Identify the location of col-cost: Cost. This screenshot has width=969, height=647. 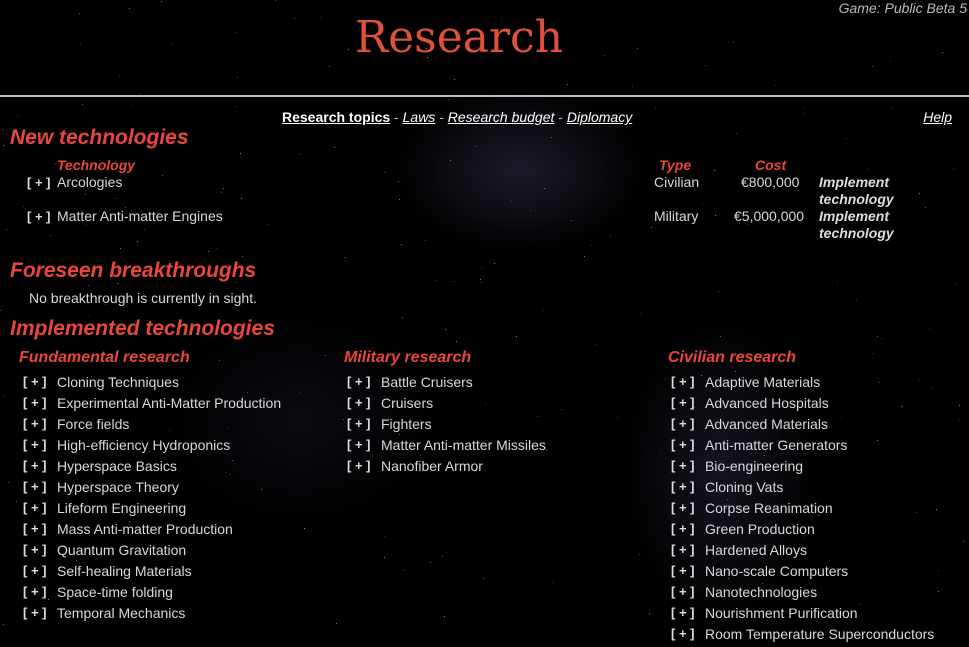
(771, 165).